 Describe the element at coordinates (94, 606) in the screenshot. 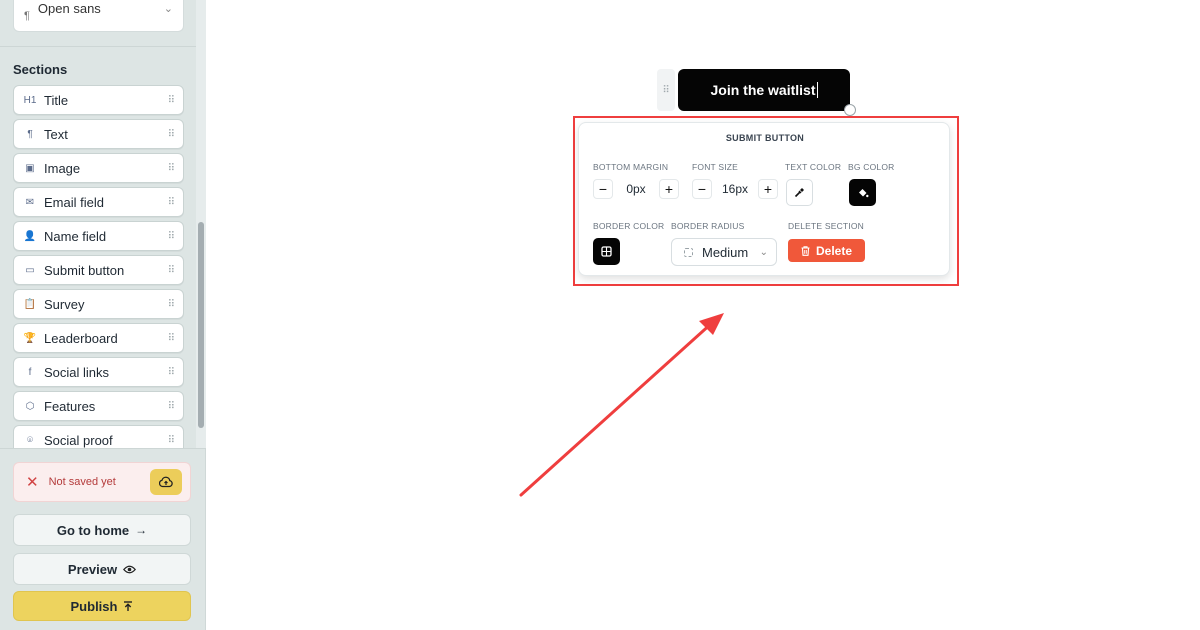

I see `publish-label: Publish` at that location.